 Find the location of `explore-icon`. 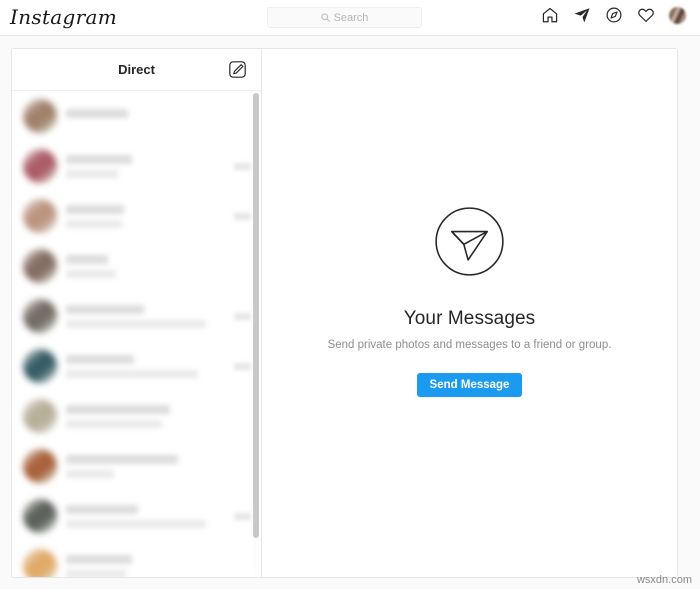

explore-icon is located at coordinates (614, 15).